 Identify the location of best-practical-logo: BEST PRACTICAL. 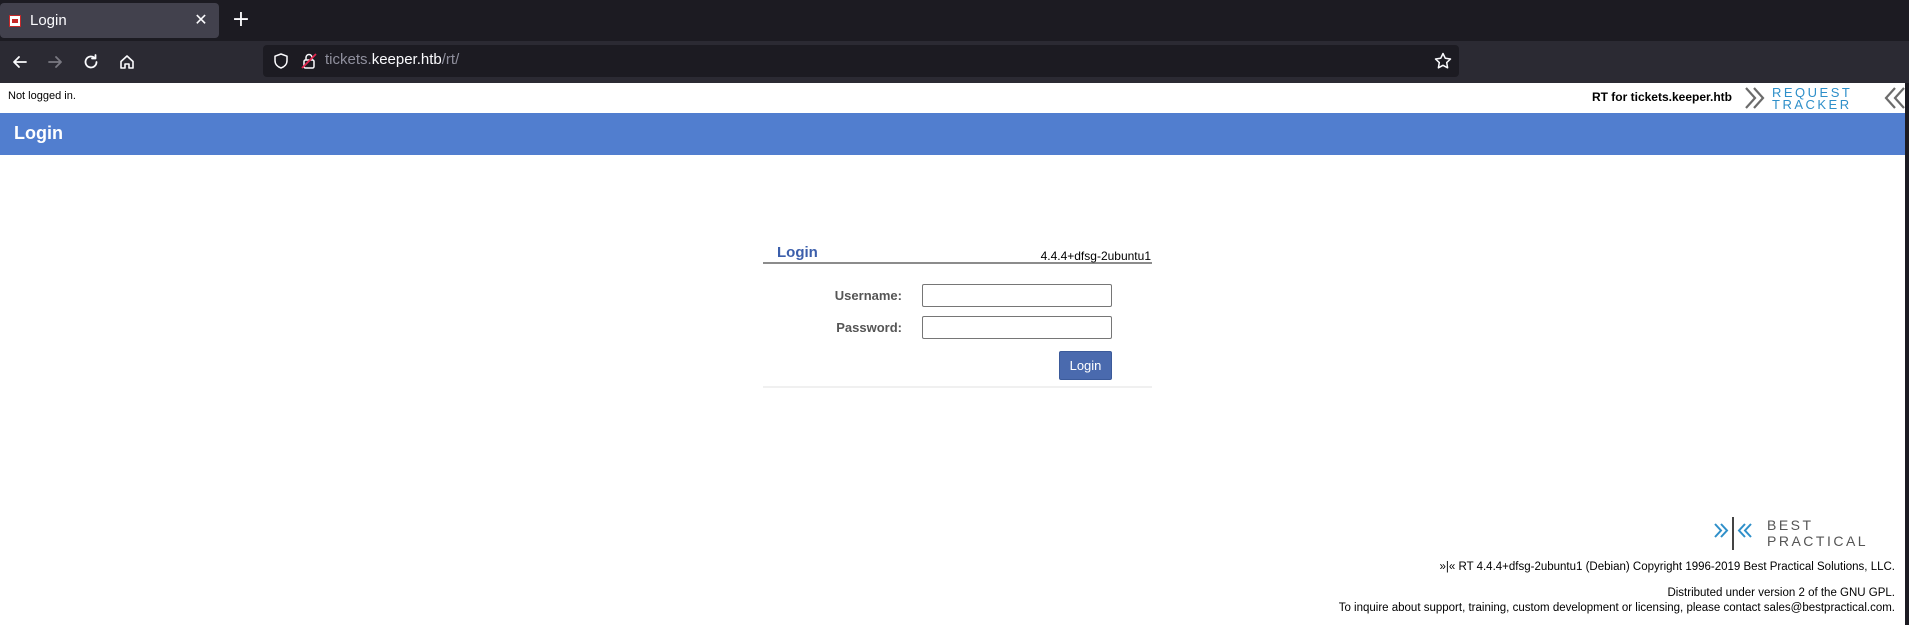
(1804, 534).